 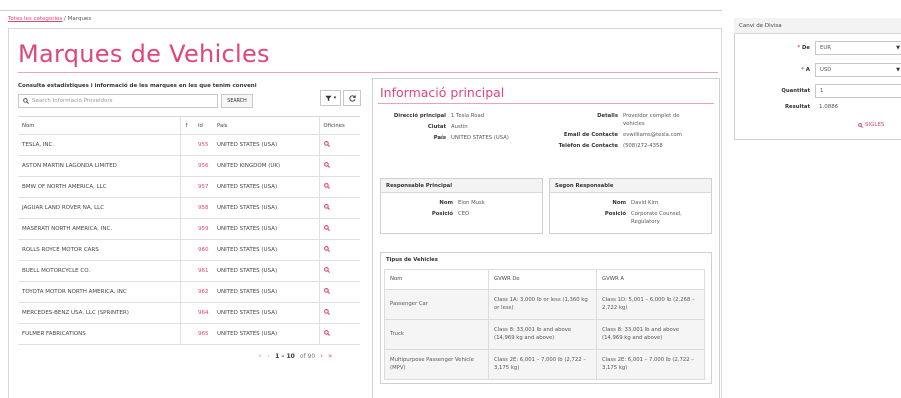 I want to click on currency-to-select: USD ▼, so click(x=858, y=70).